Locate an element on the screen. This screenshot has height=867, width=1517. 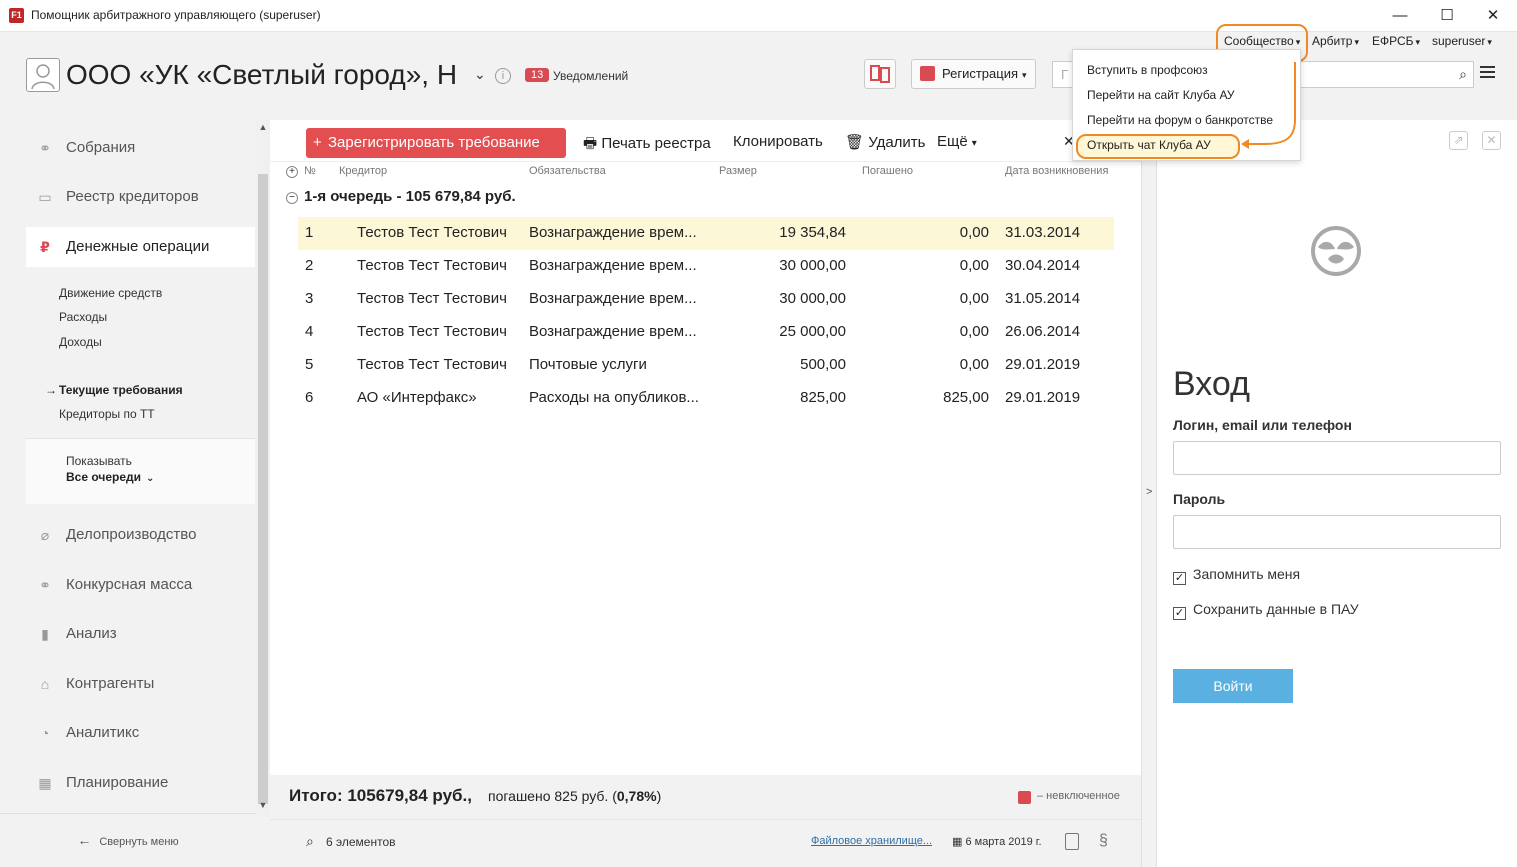
subitem-cash-flow: Движение средств is located at coordinates (110, 293).